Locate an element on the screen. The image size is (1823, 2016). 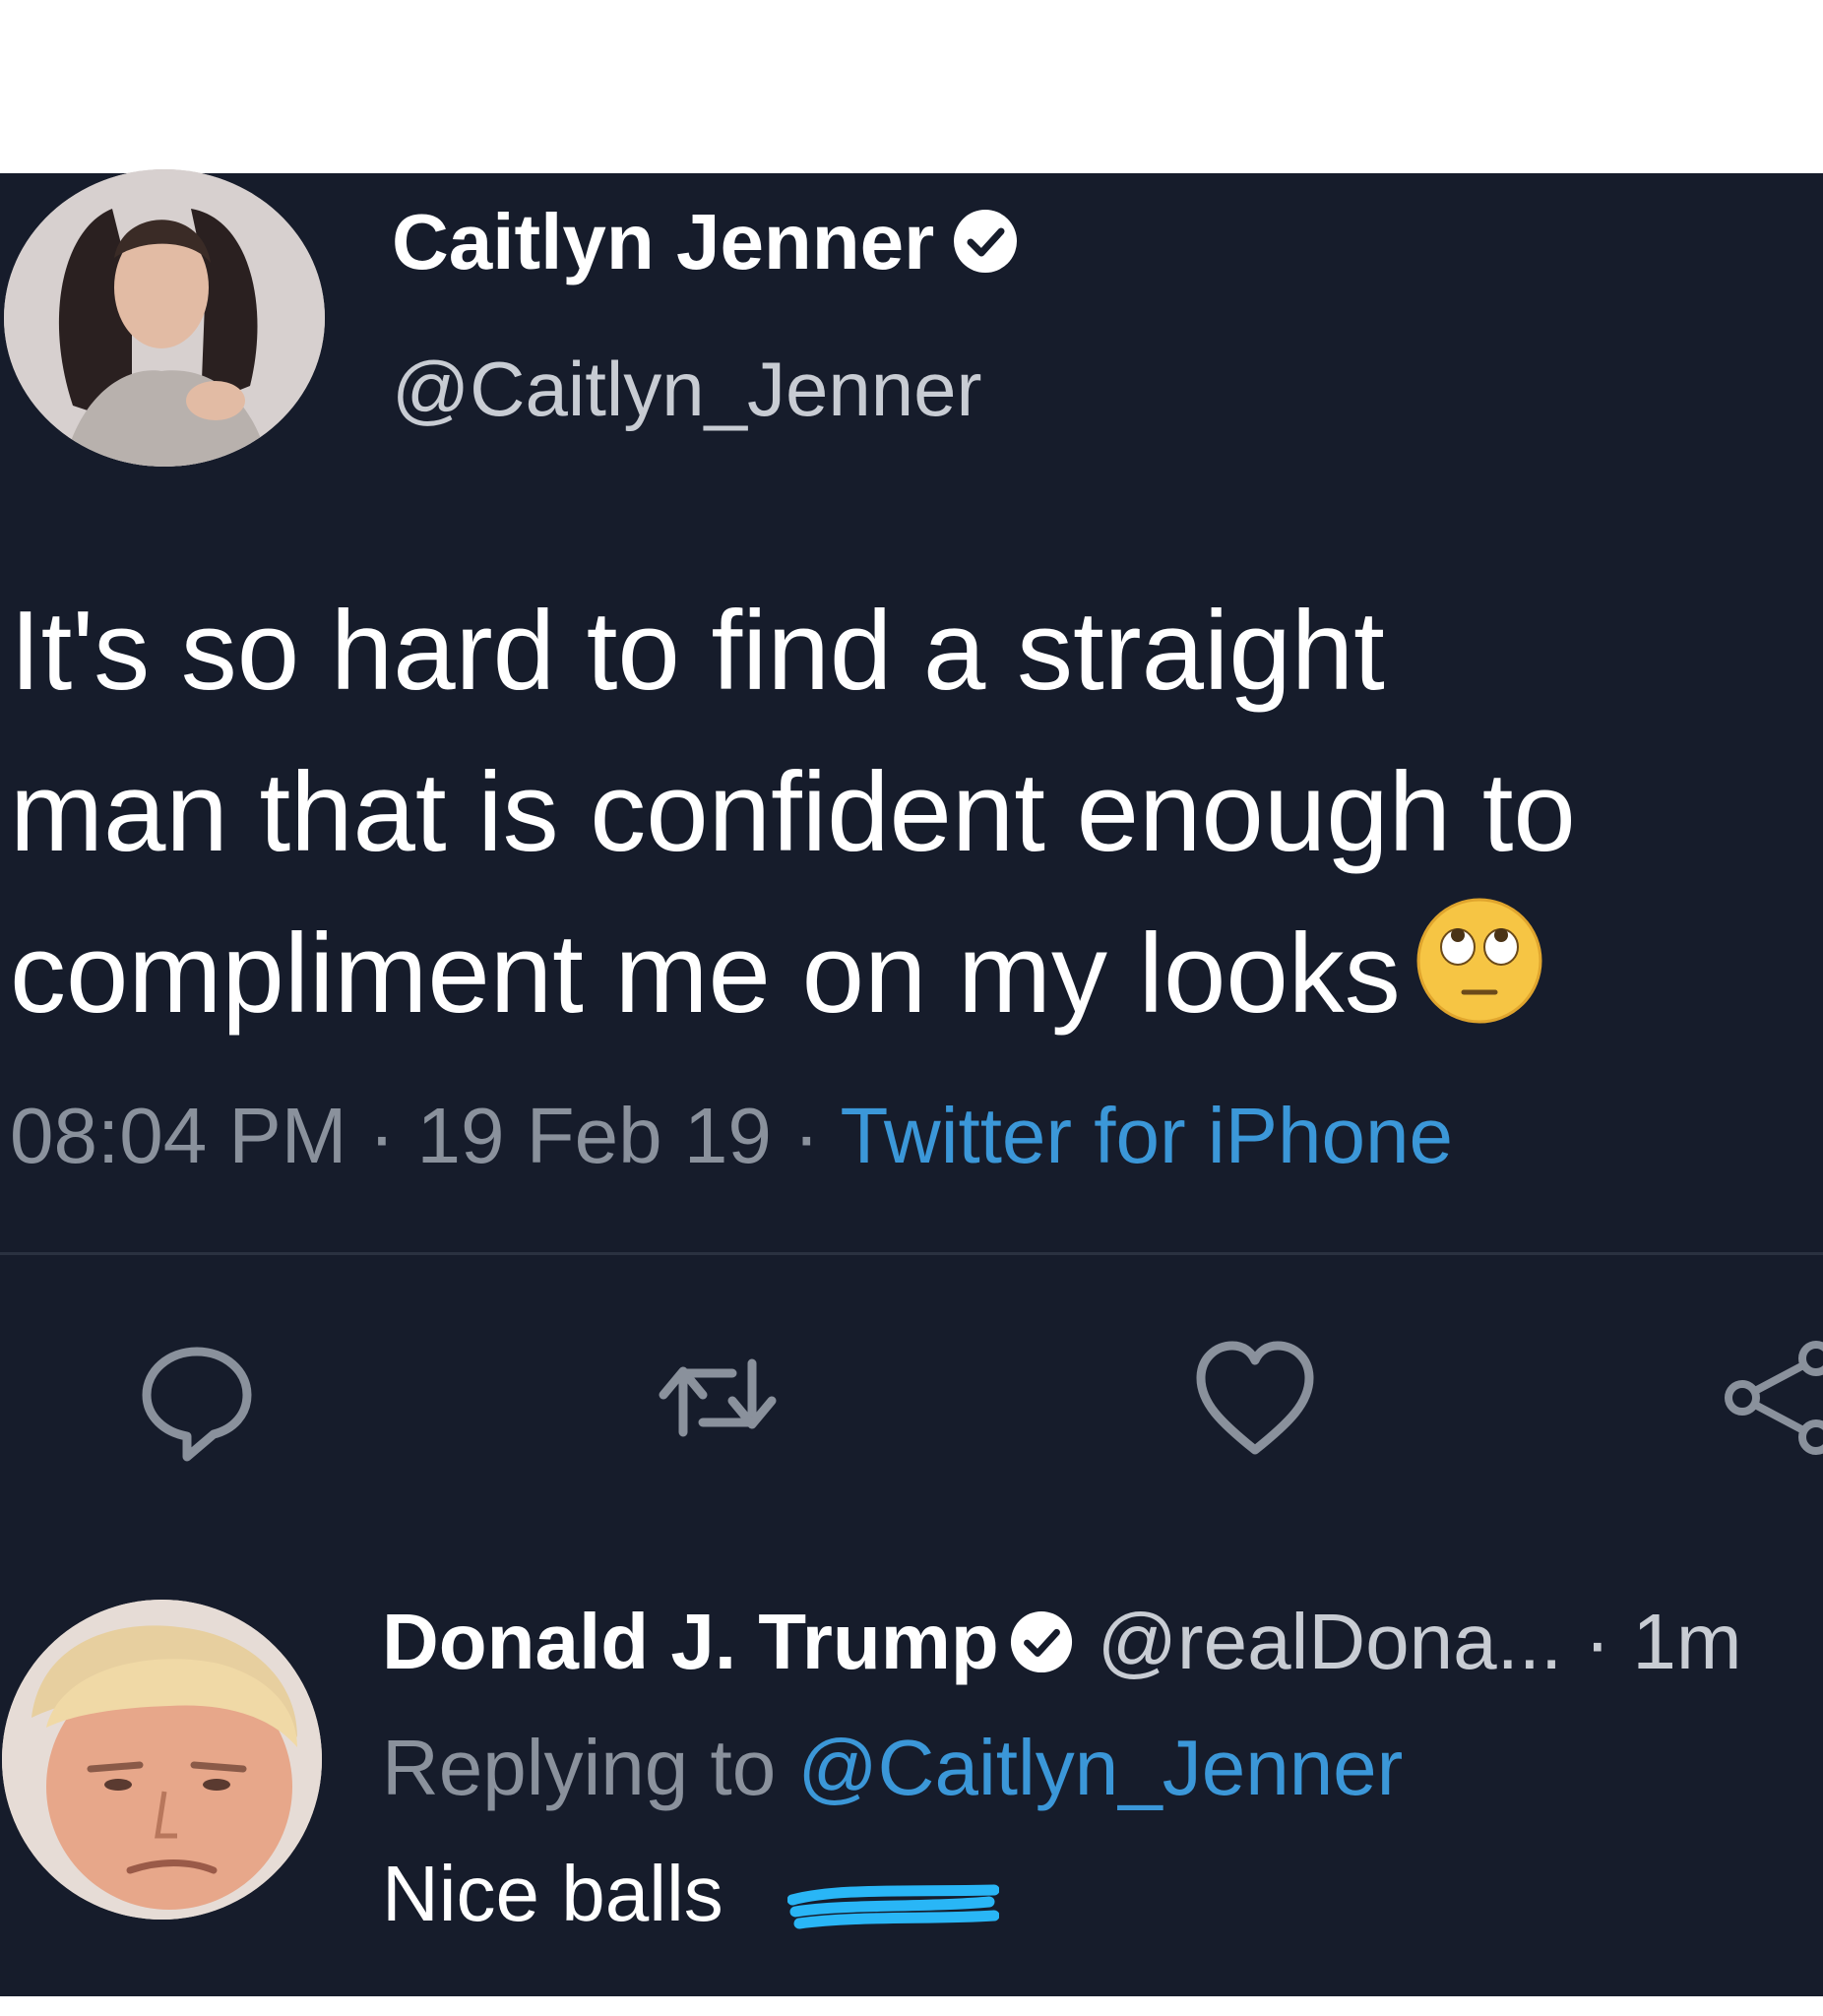
reply-text: Nice balls is located at coordinates (552, 1893).